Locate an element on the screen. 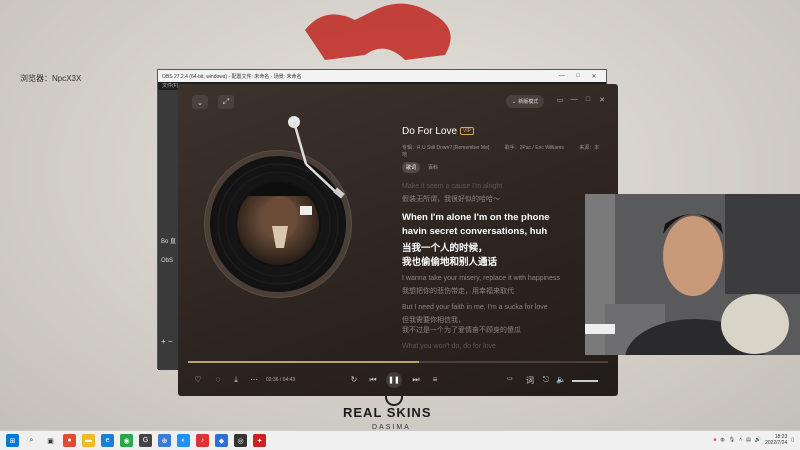  lyric-line: 但我需要你相信我， is located at coordinates (433, 320).